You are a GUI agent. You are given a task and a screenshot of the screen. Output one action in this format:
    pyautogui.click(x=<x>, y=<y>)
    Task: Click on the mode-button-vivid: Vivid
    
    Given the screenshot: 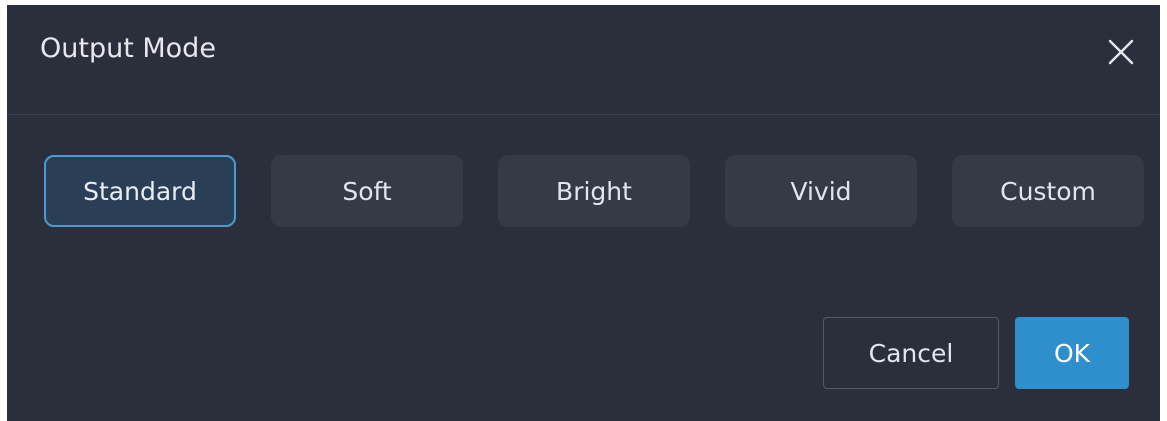 What is the action you would take?
    pyautogui.click(x=821, y=191)
    